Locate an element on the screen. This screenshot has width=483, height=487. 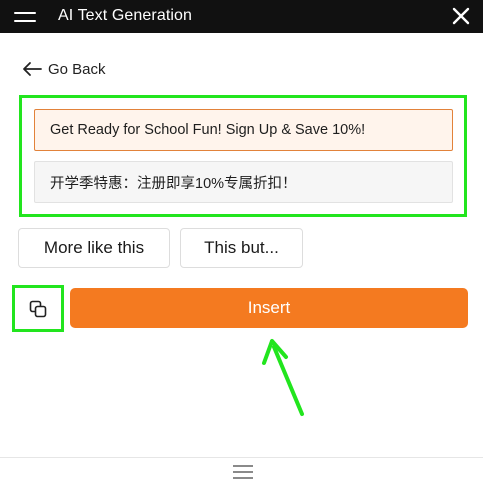
result-option-2-text: 开学季特惠：注册即享10%专属折扣！ is located at coordinates (173, 183).